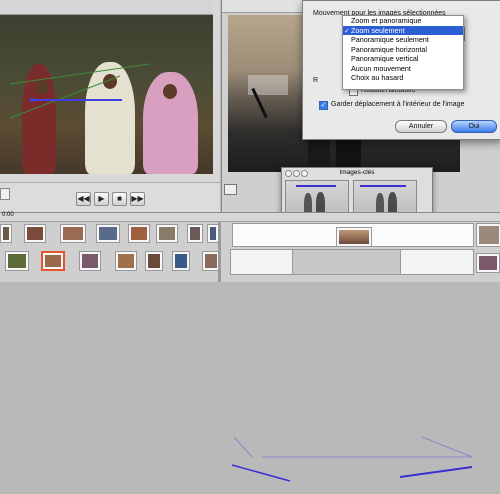 The width and height of the screenshot is (500, 494). Describe the element at coordinates (347, 30) in the screenshot. I see `checkmark-icon: ✓` at that location.